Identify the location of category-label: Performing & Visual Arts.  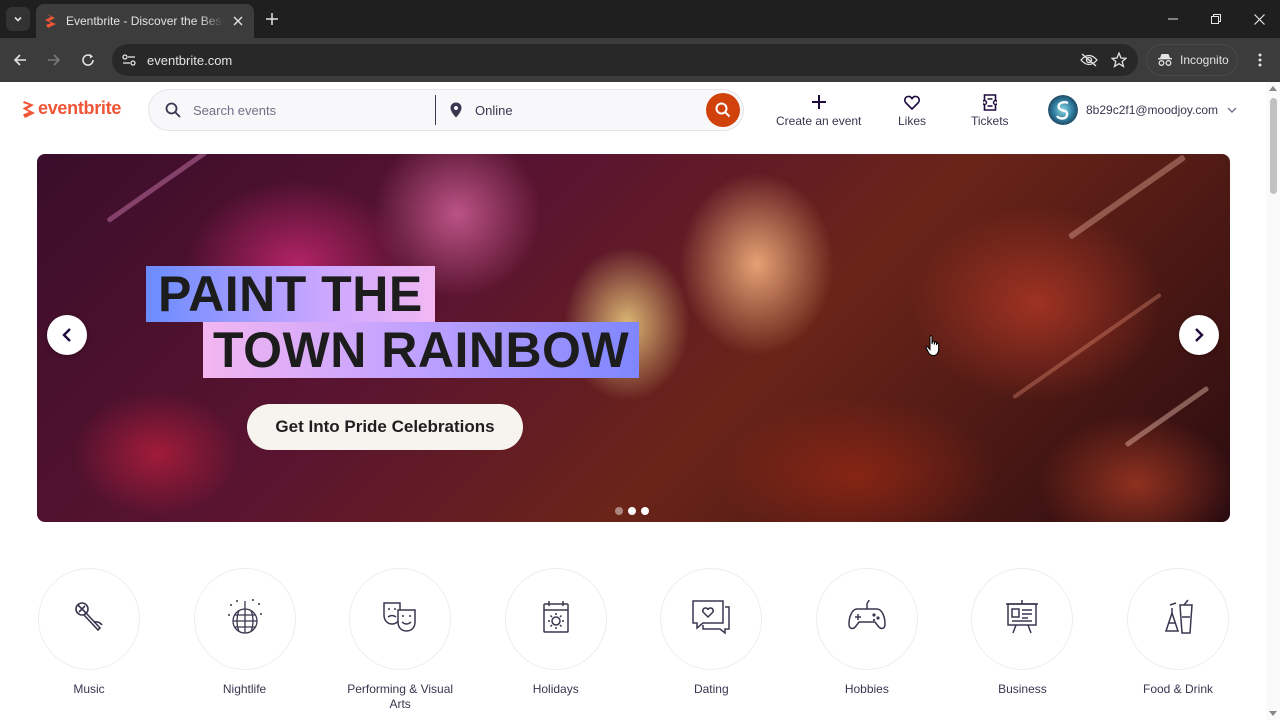
(400, 697).